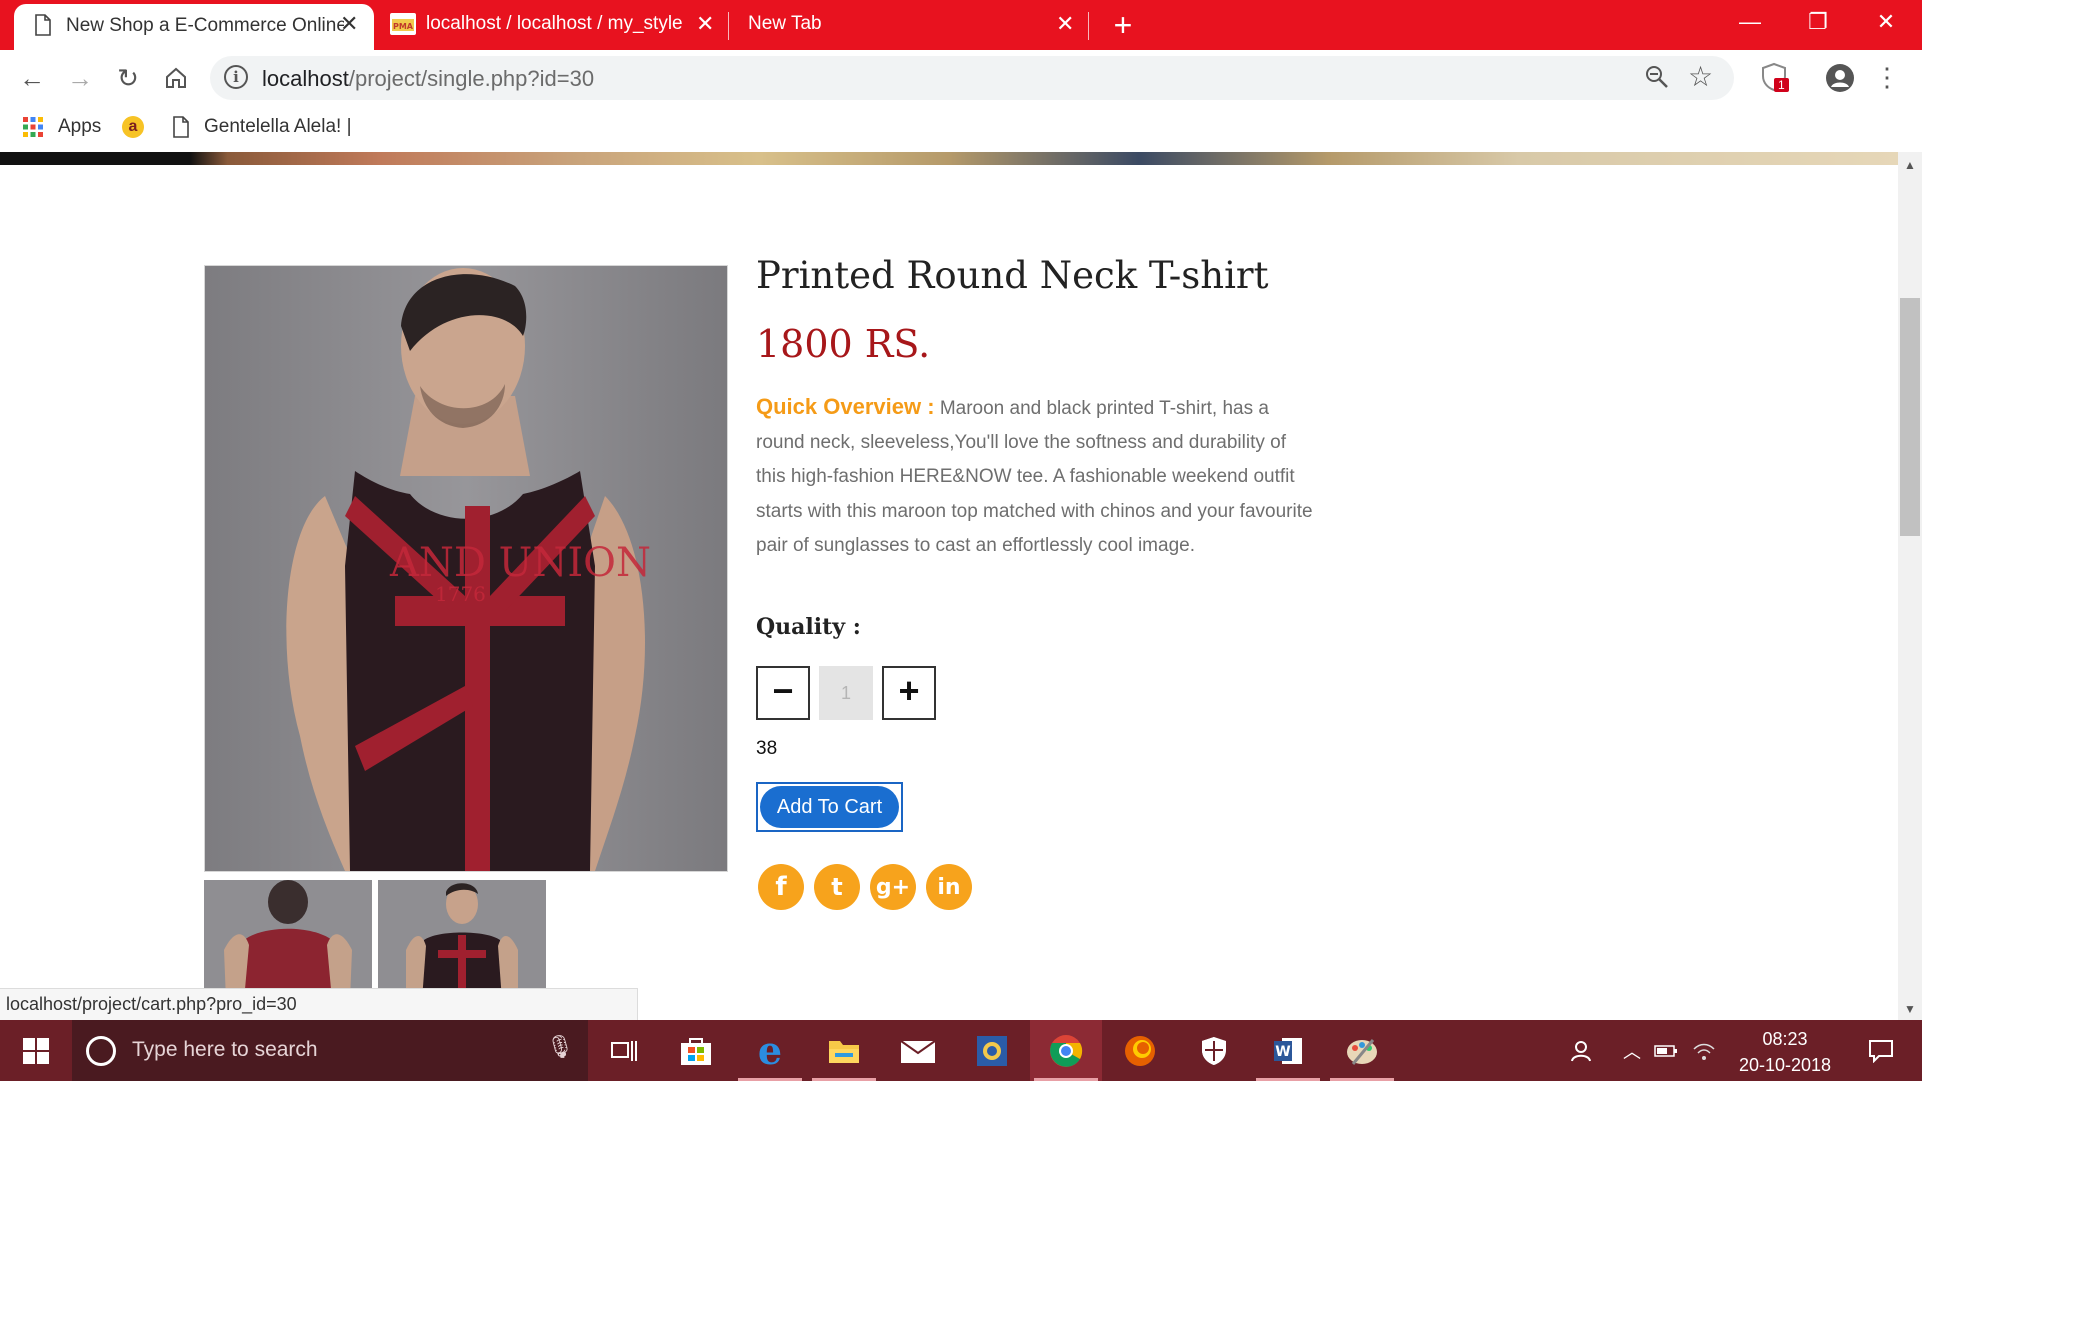  I want to click on taskbar-search: Type here to search 🎙, so click(330, 1050).